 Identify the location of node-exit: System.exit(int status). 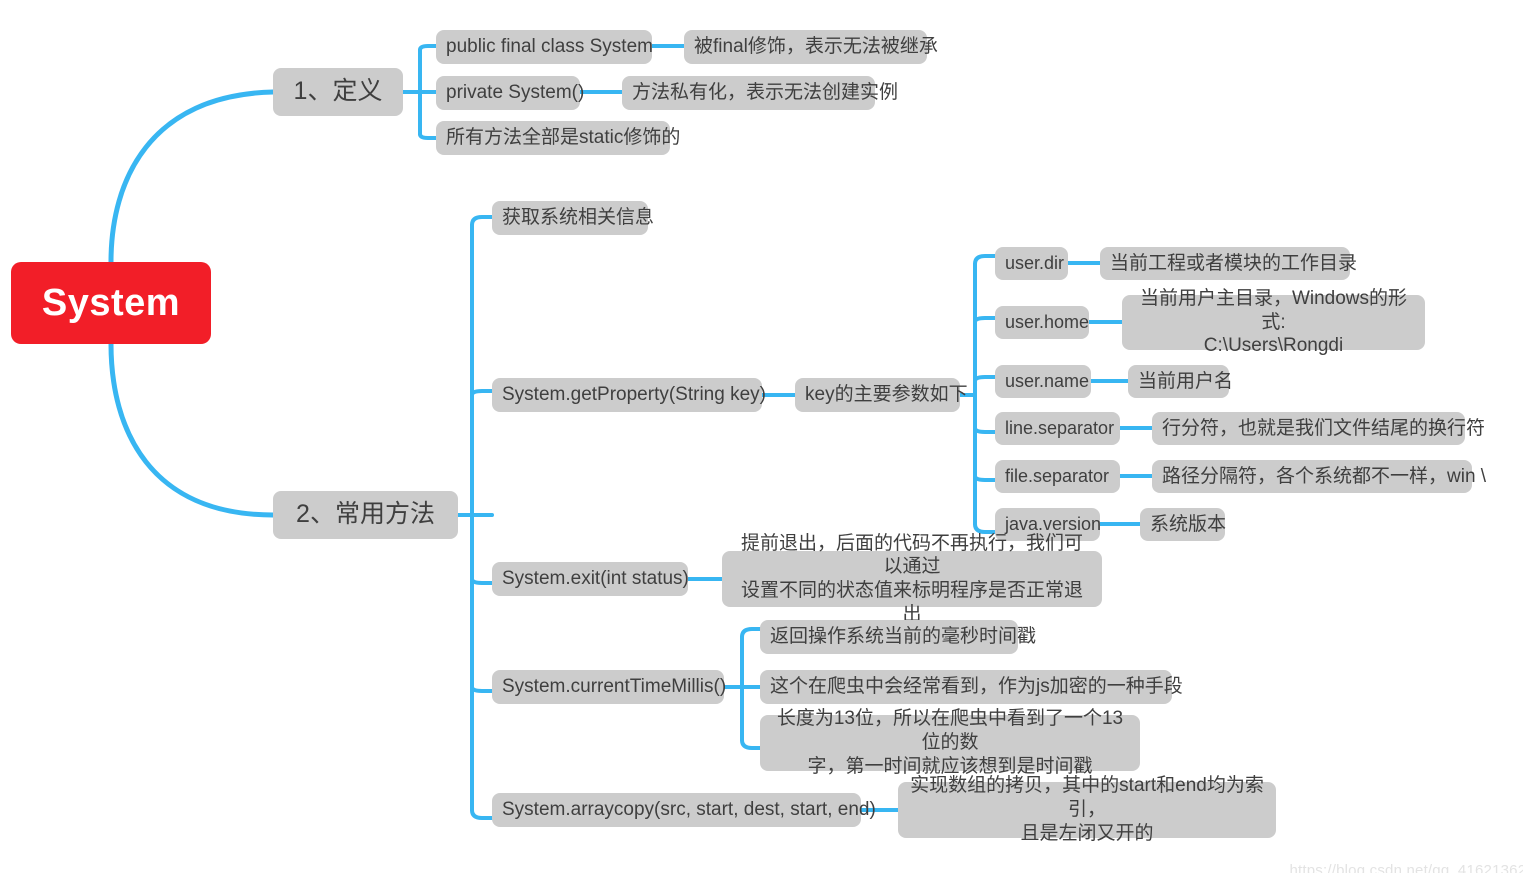
(590, 579).